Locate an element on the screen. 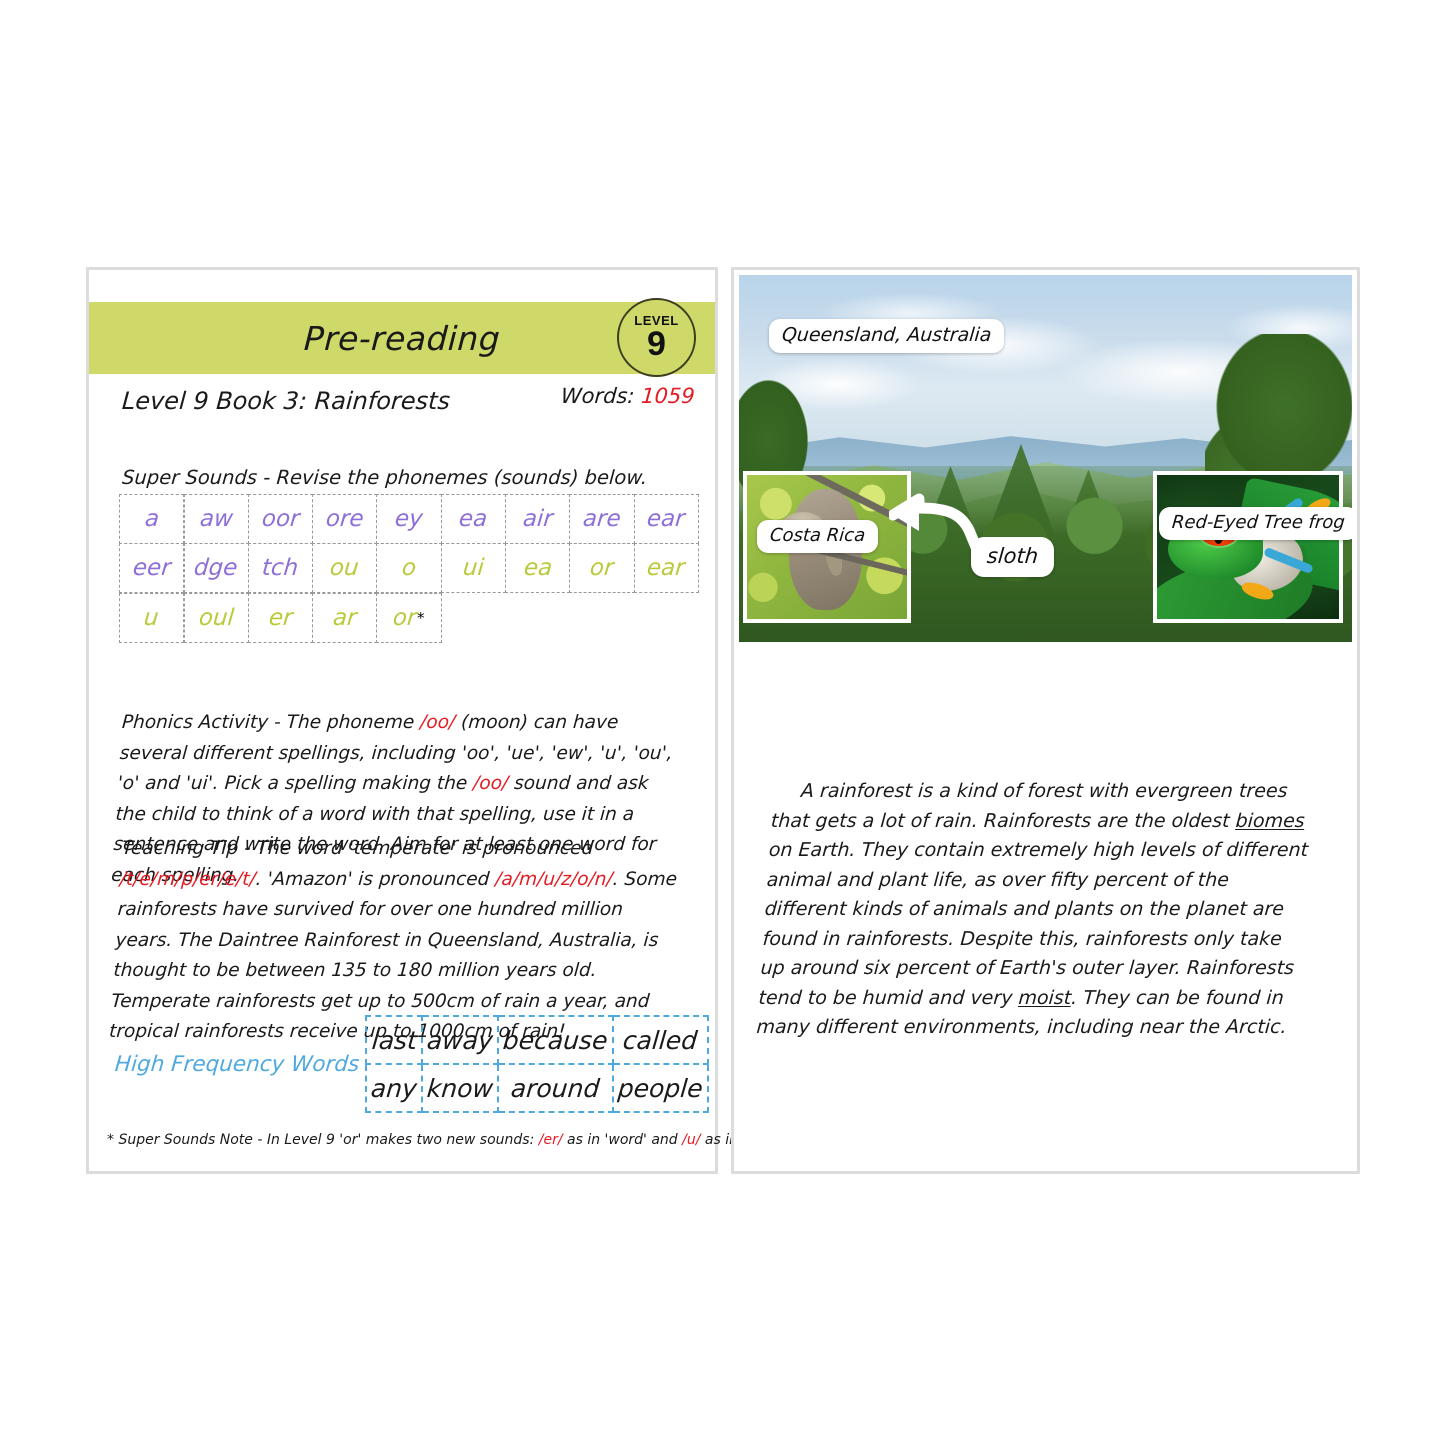  teaching-tip-part-2: . 'Amazon' is pronounced is located at coordinates (376, 879).